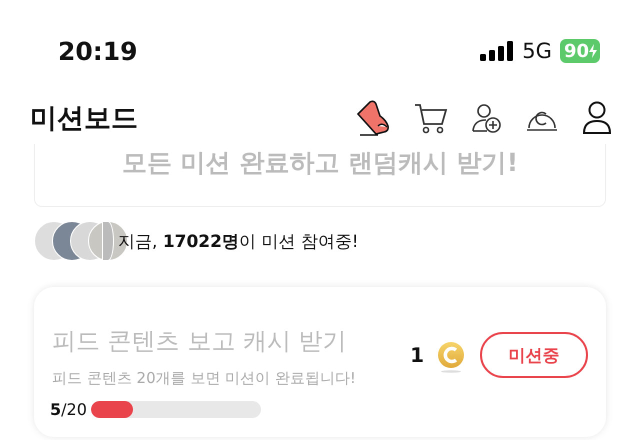 This screenshot has height=440, width=640. I want to click on mission-status-button: 미션중, so click(534, 355).